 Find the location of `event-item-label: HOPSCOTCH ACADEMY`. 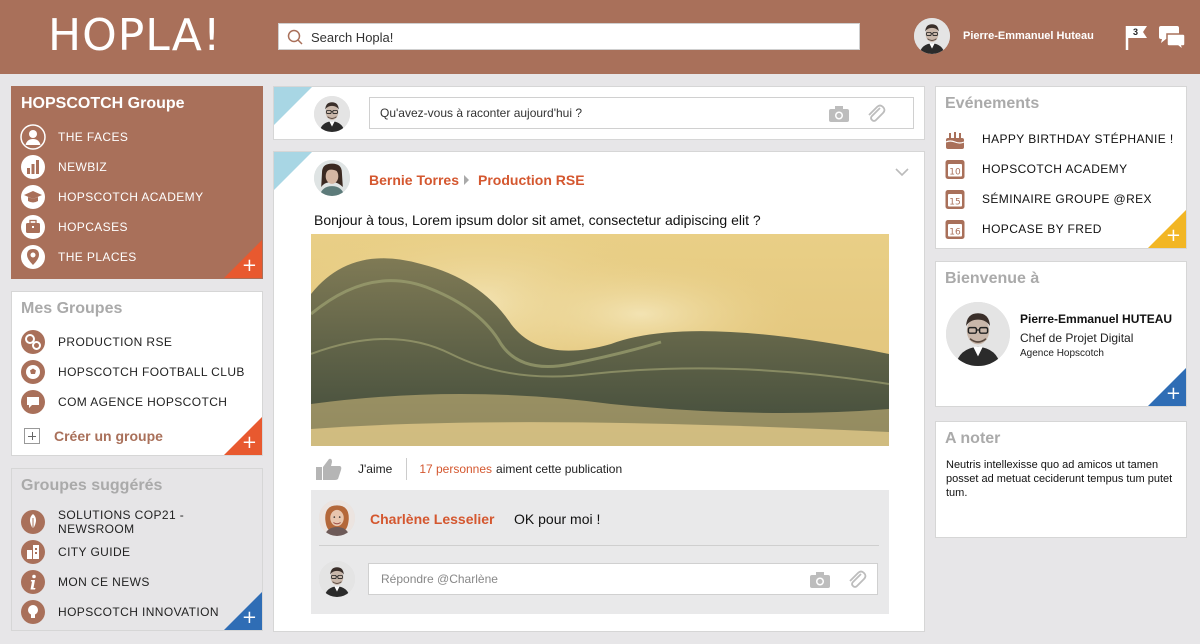

event-item-label: HOPSCOTCH ACADEMY is located at coordinates (1055, 169).